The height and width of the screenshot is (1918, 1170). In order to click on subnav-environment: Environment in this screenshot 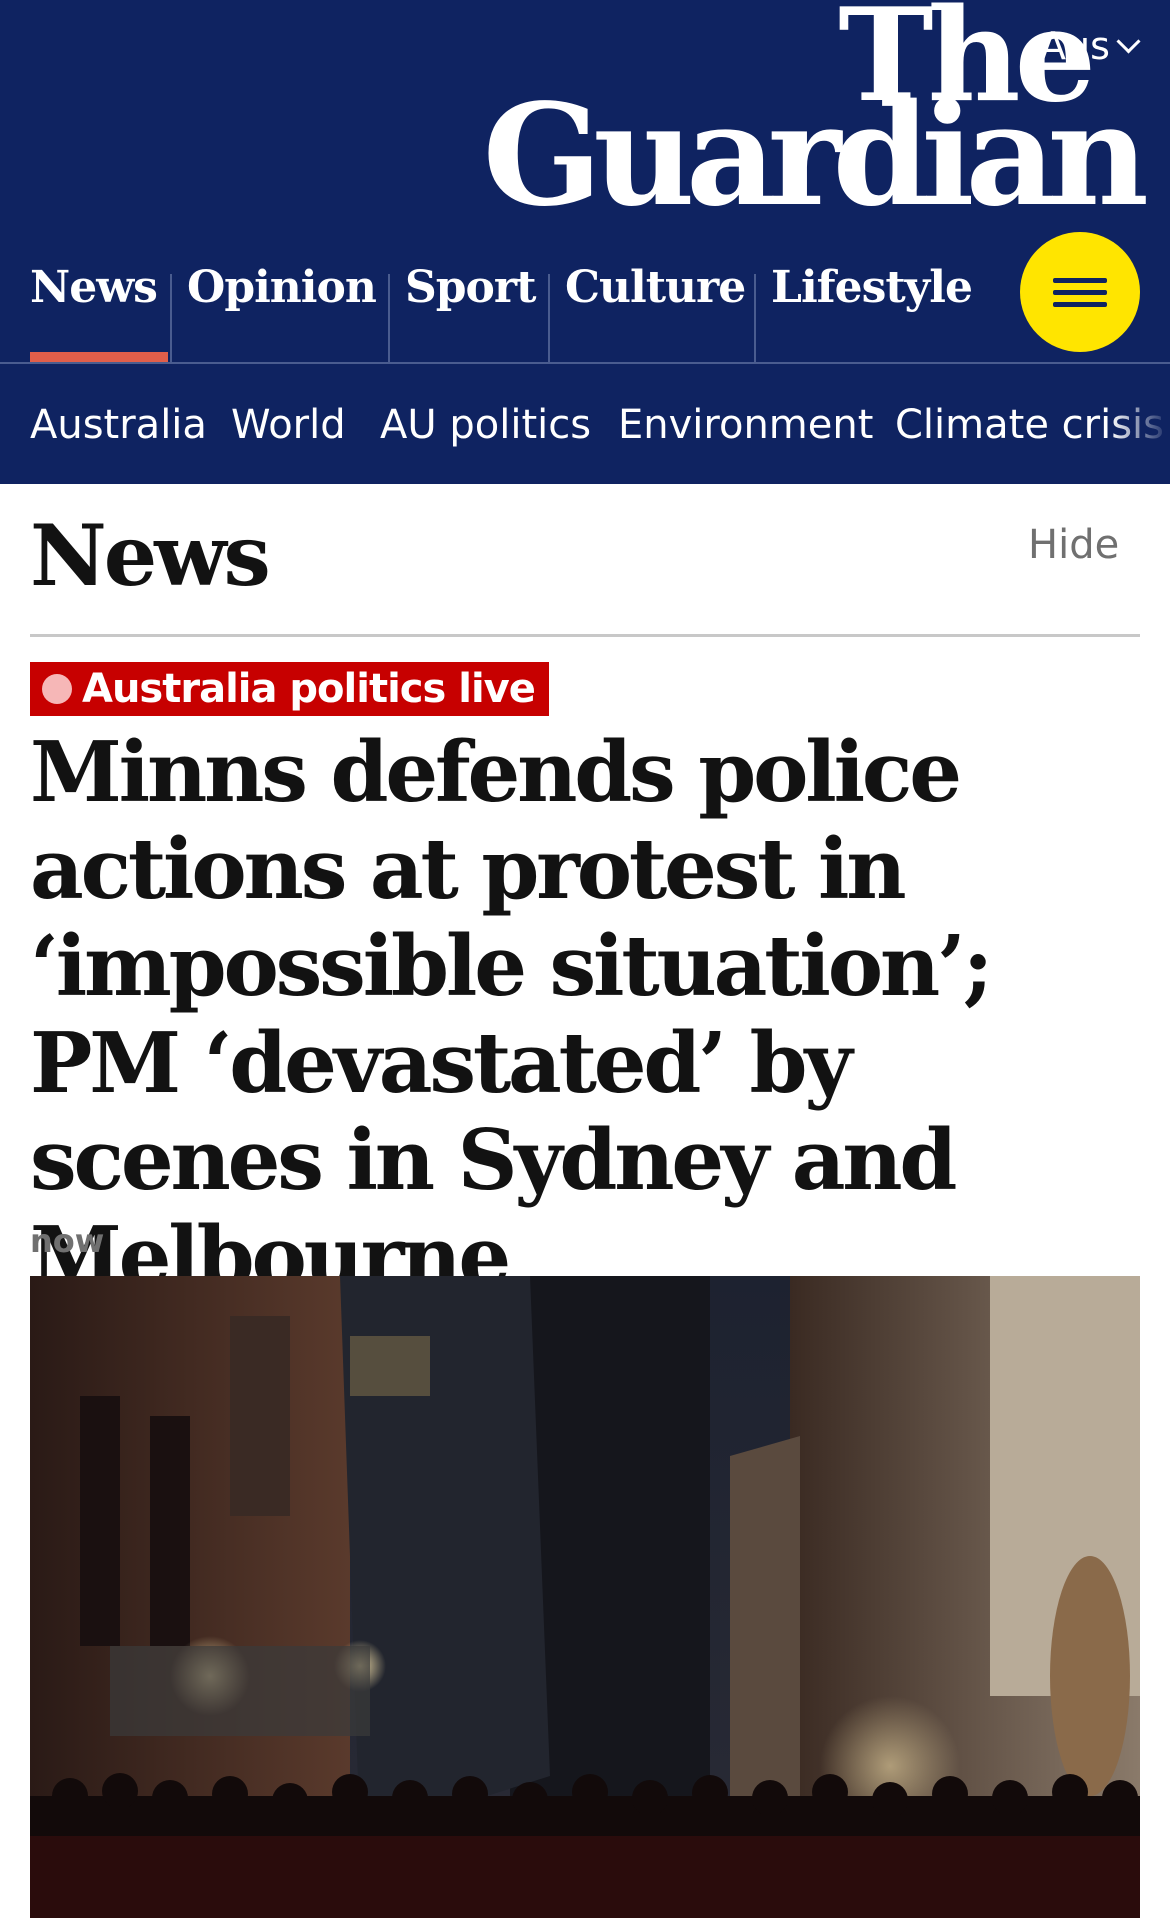, I will do `click(745, 425)`.